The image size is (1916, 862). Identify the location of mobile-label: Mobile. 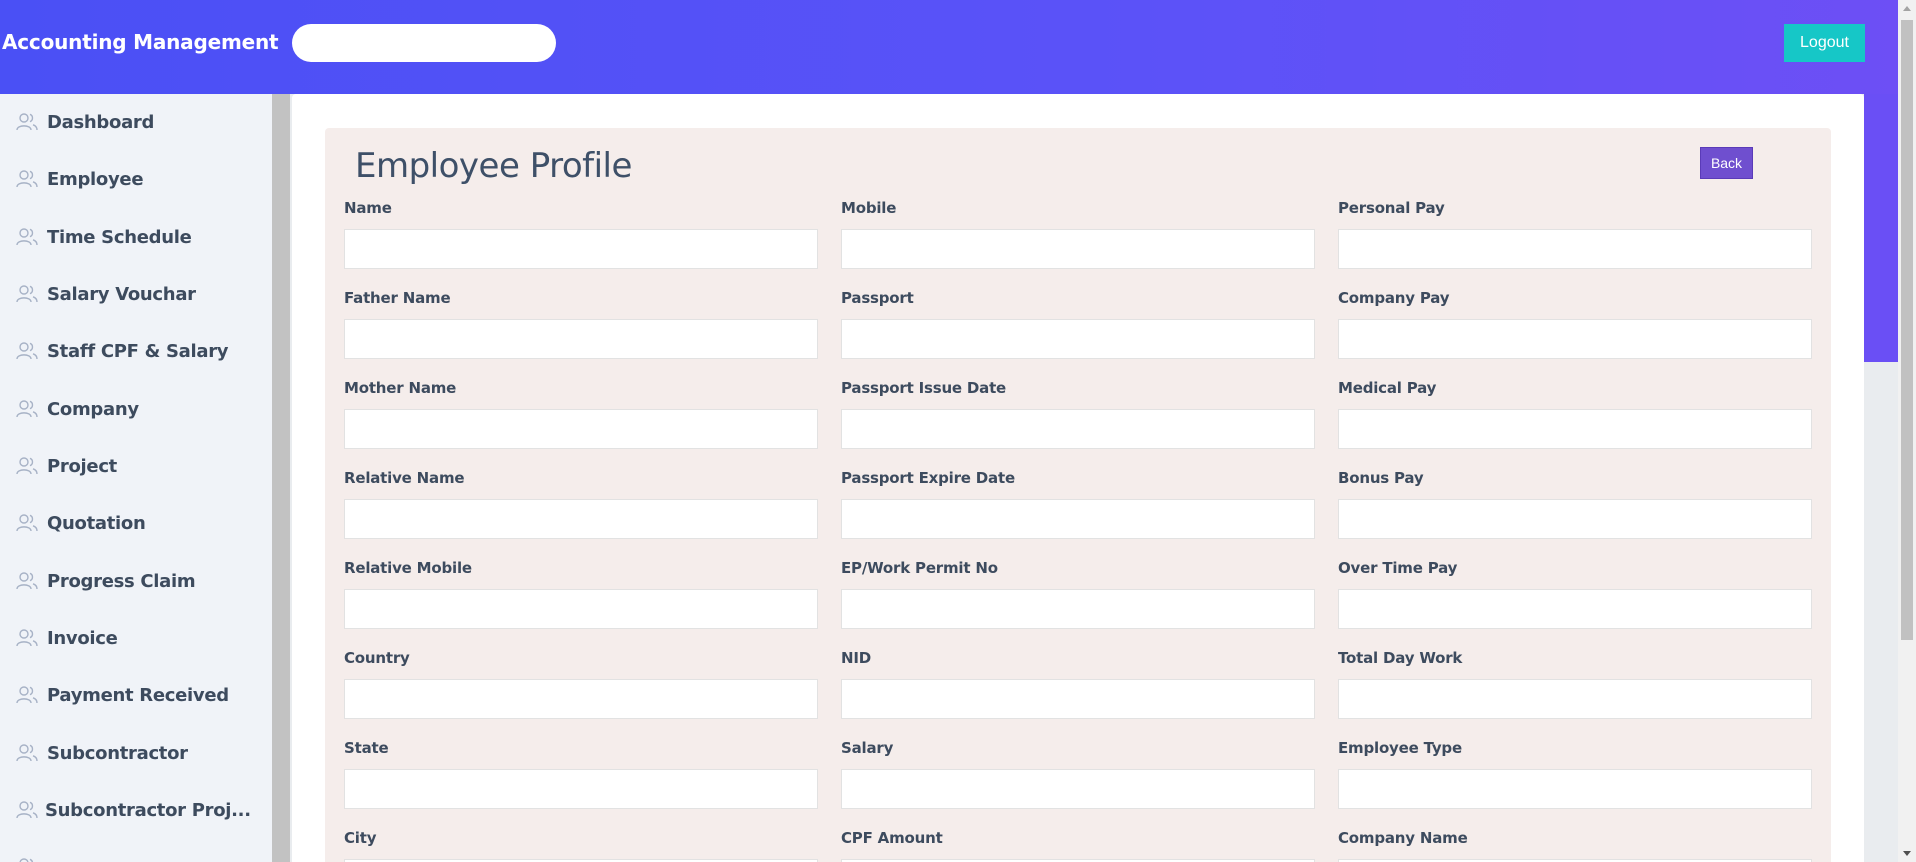
(869, 208).